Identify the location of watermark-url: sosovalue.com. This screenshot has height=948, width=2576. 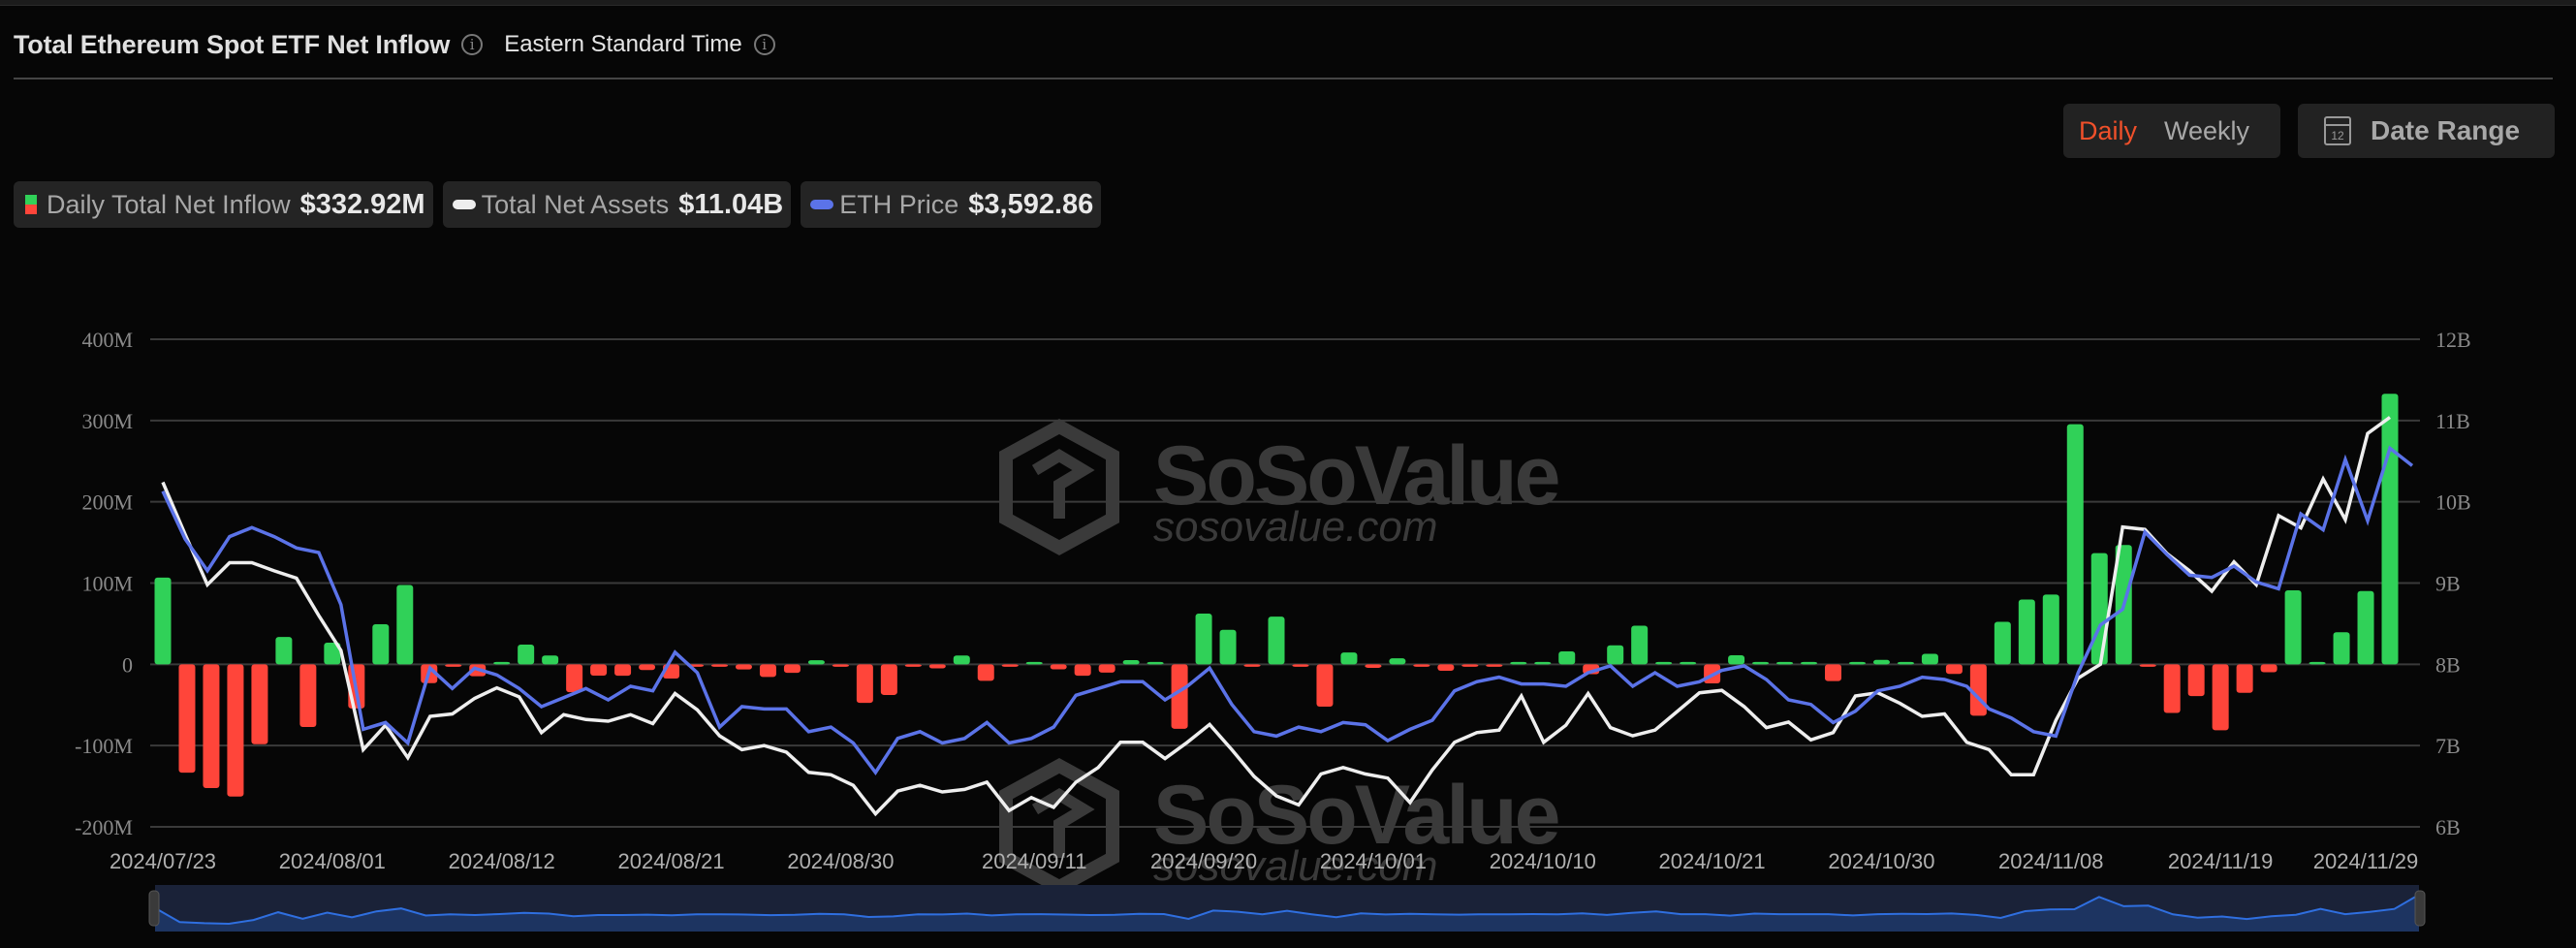
(1295, 527).